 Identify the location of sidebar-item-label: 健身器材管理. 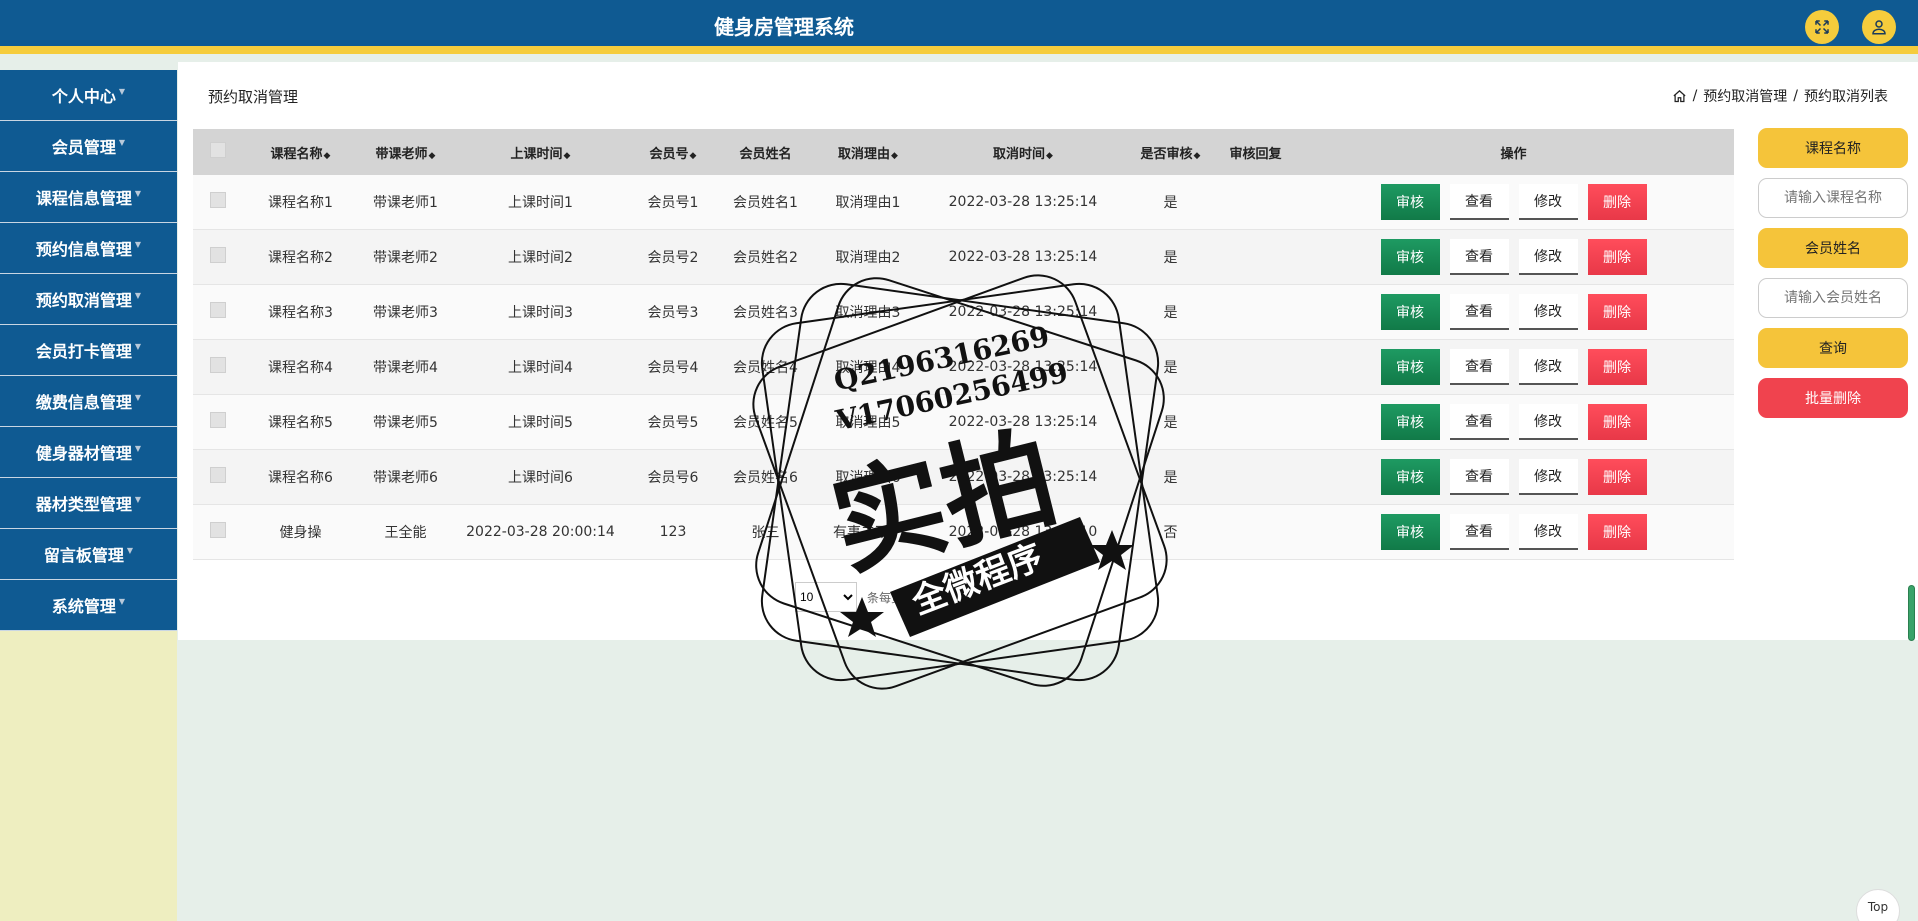
(83, 453).